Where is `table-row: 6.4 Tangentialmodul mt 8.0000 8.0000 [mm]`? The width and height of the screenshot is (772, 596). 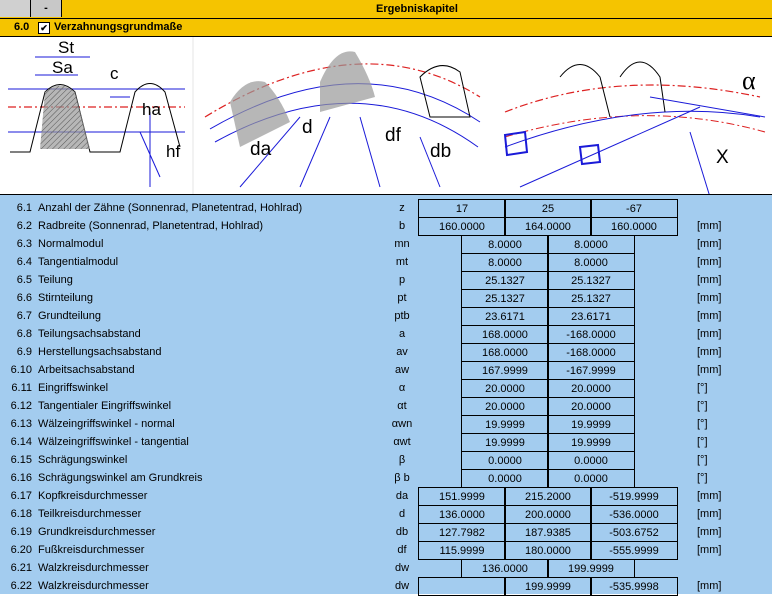 table-row: 6.4 Tangentialmodul mt 8.0000 8.0000 [mm] is located at coordinates (386, 262).